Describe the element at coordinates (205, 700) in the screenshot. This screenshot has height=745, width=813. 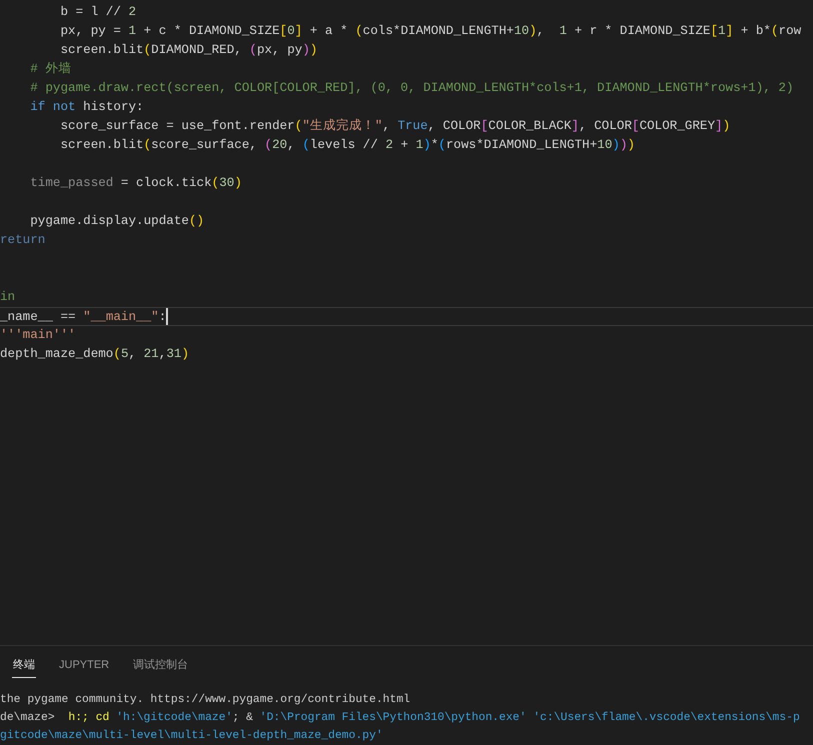
I see `terminal-line: the pygame community. https://www.pygame.org/contribute.html` at that location.